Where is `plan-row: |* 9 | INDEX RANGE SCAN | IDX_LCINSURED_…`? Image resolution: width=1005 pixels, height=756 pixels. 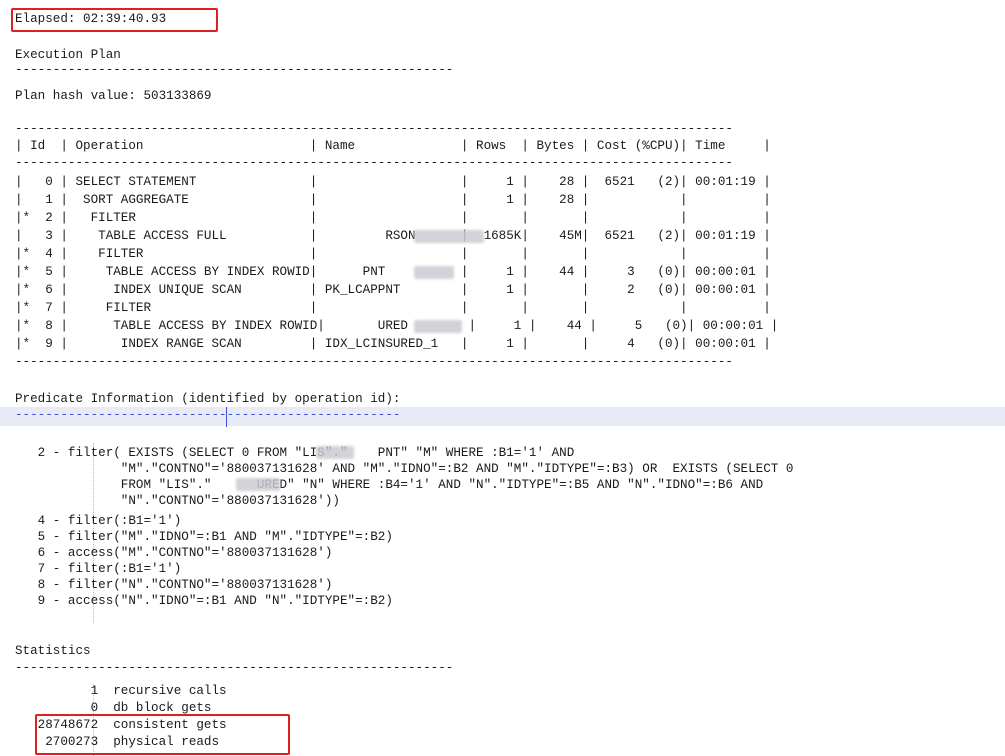 plan-row: |* 9 | INDEX RANGE SCAN | IDX_LCINSURED_… is located at coordinates (393, 344).